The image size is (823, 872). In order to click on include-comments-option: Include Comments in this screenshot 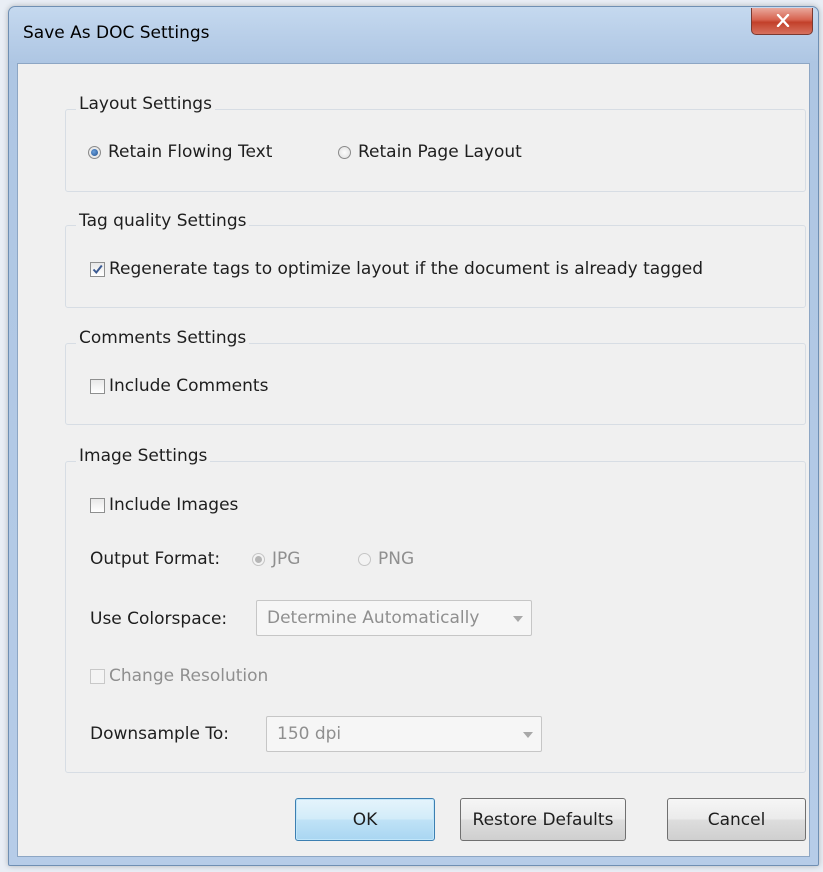, I will do `click(179, 386)`.